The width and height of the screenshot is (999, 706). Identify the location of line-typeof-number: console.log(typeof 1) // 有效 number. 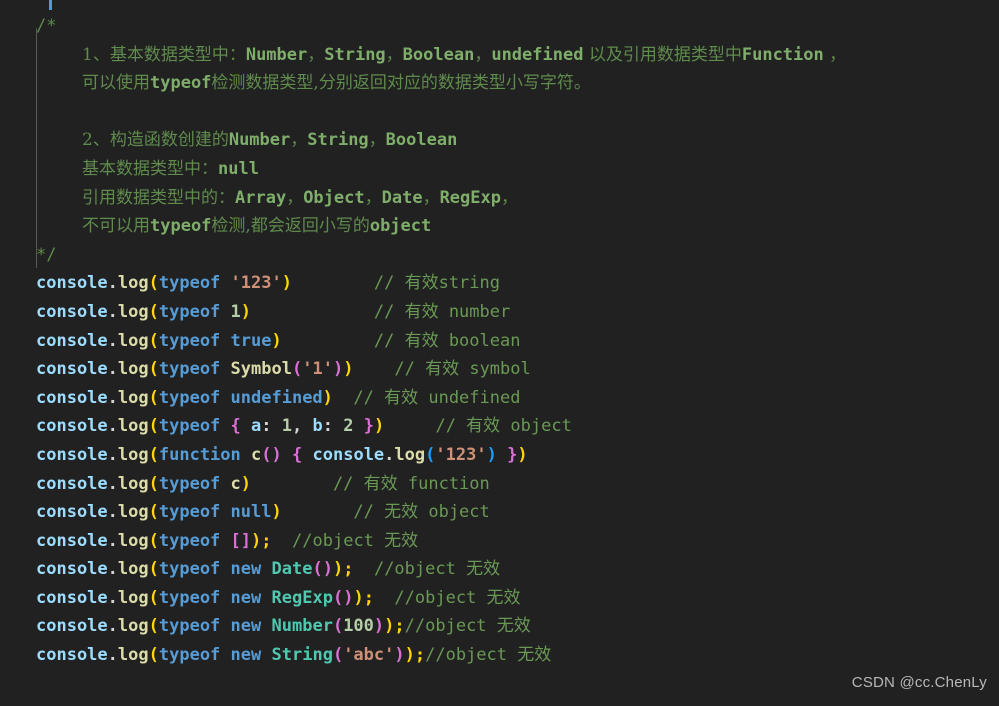
(499, 312).